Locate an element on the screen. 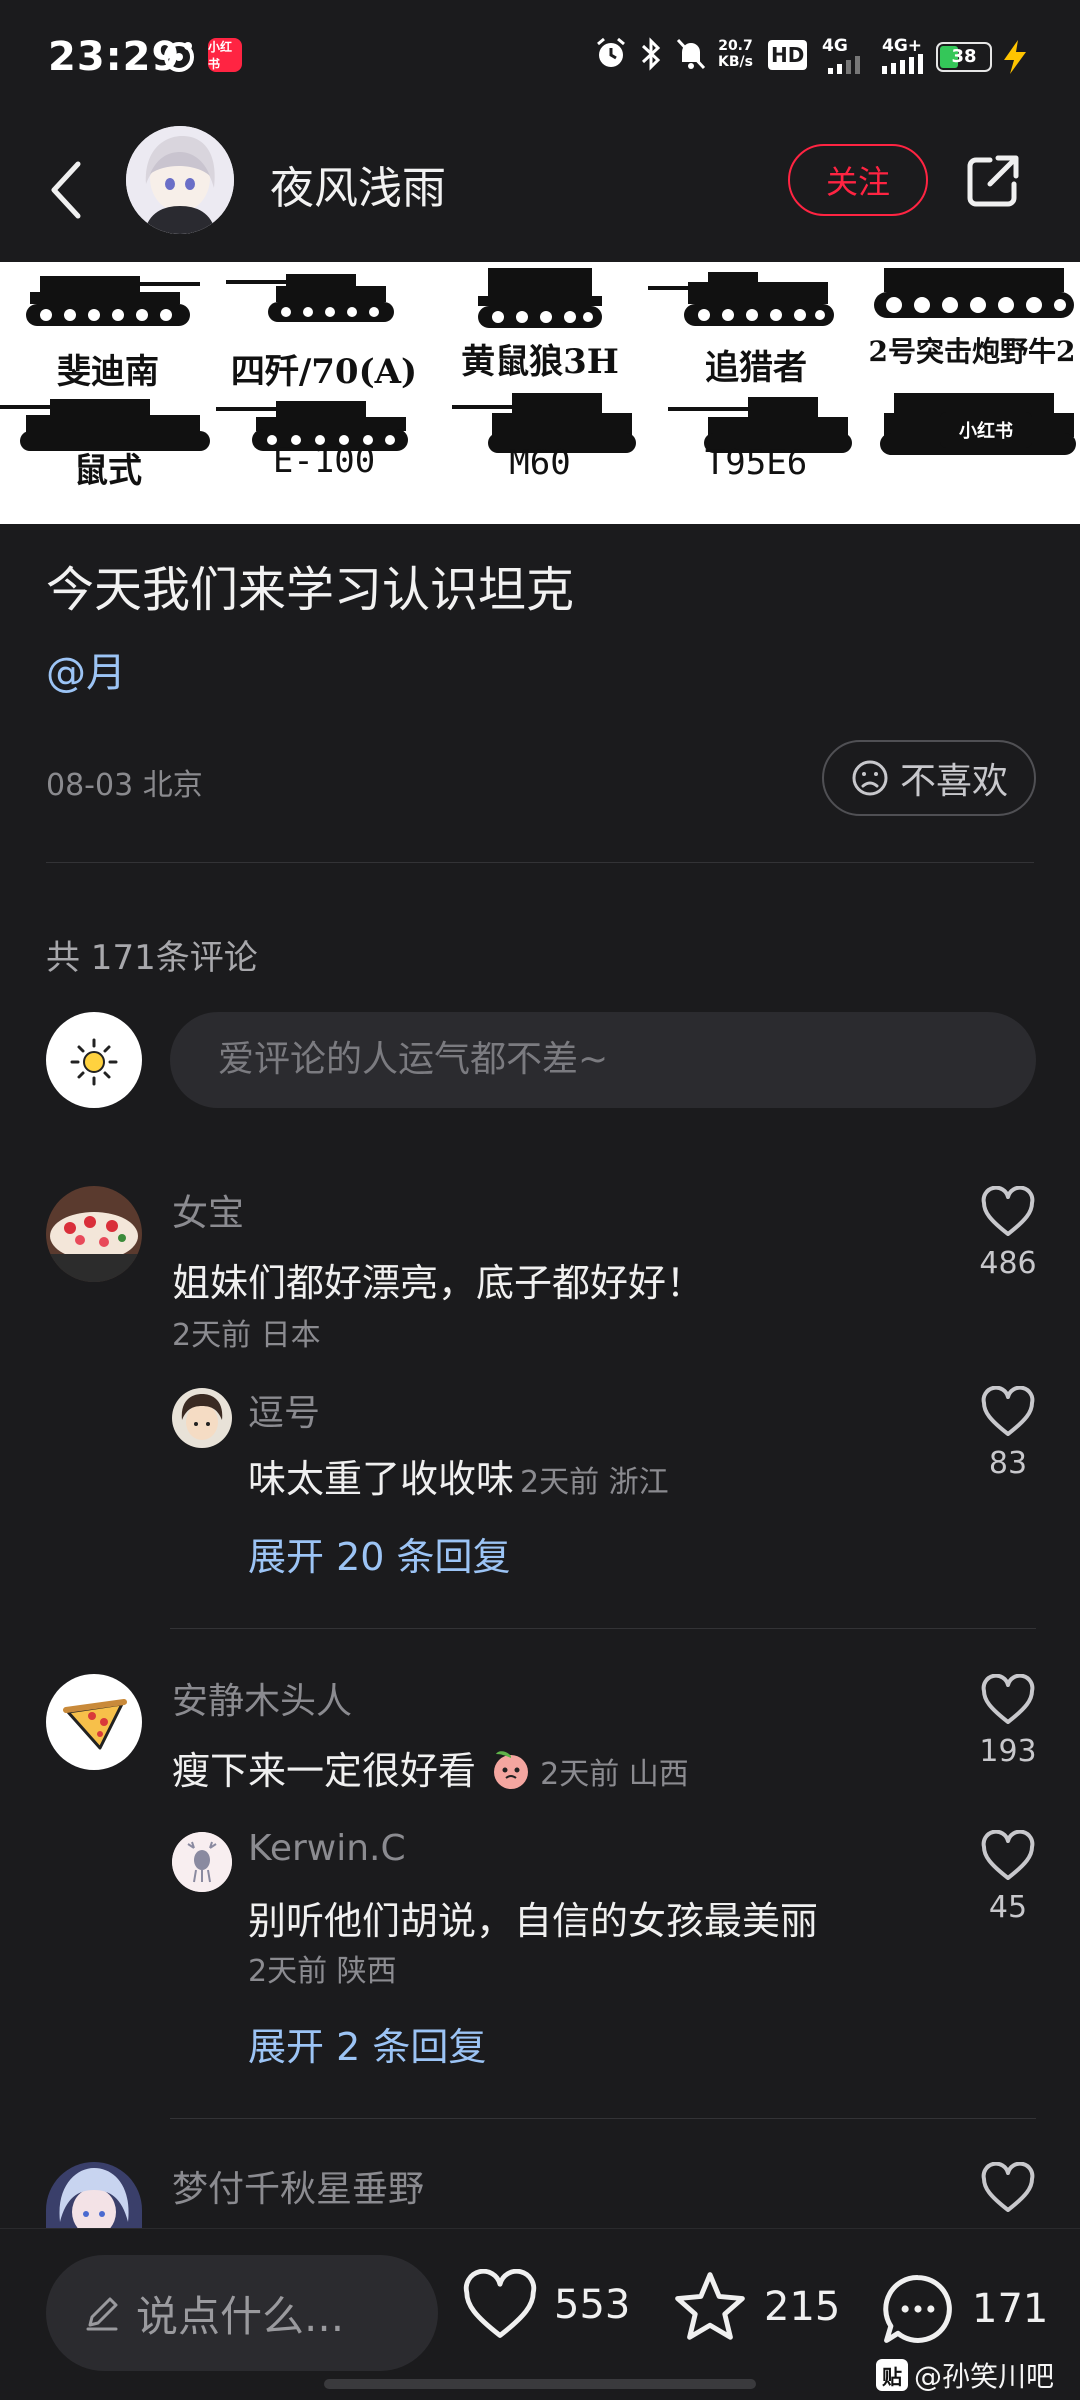 The image size is (1080, 2400). comment-username: 女宝 is located at coordinates (208, 1210).